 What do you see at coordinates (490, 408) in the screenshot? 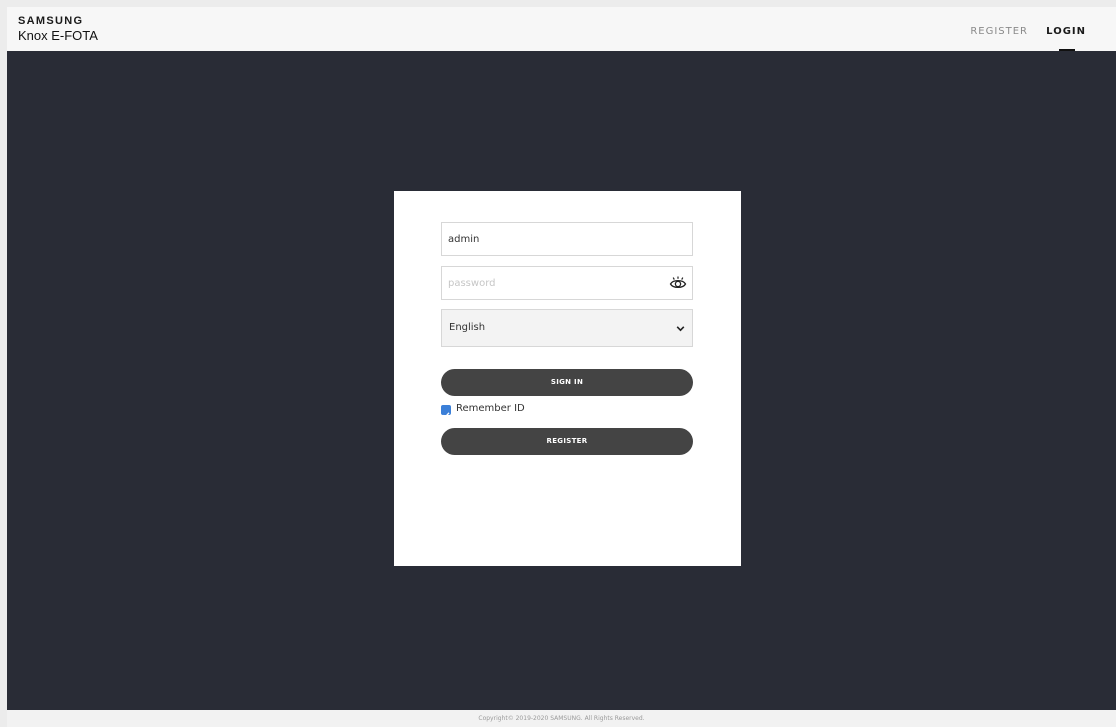
I see `remember-id-label: Remember ID` at bounding box center [490, 408].